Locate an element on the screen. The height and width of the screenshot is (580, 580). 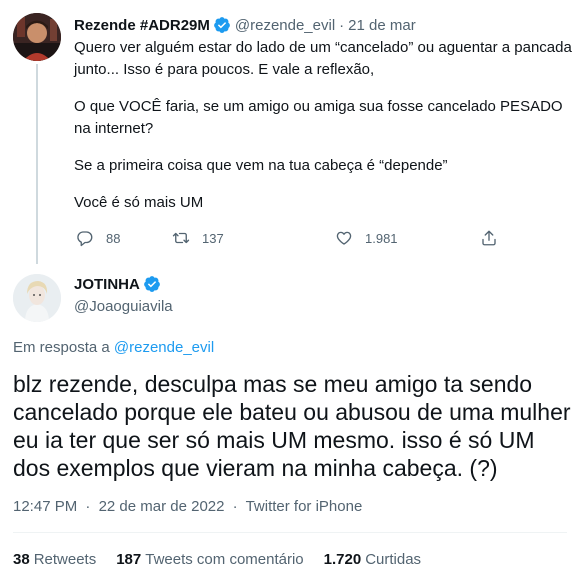
thread-line is located at coordinates (37, 164).